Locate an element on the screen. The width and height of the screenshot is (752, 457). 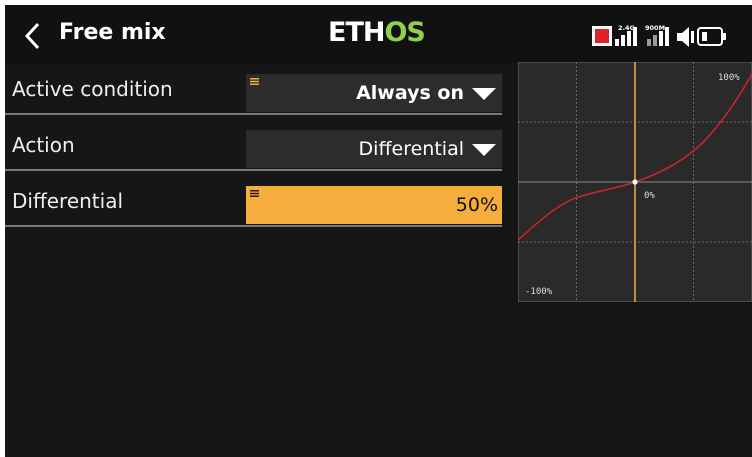
active-condition-row: Active condition Always on is located at coordinates (253, 89).